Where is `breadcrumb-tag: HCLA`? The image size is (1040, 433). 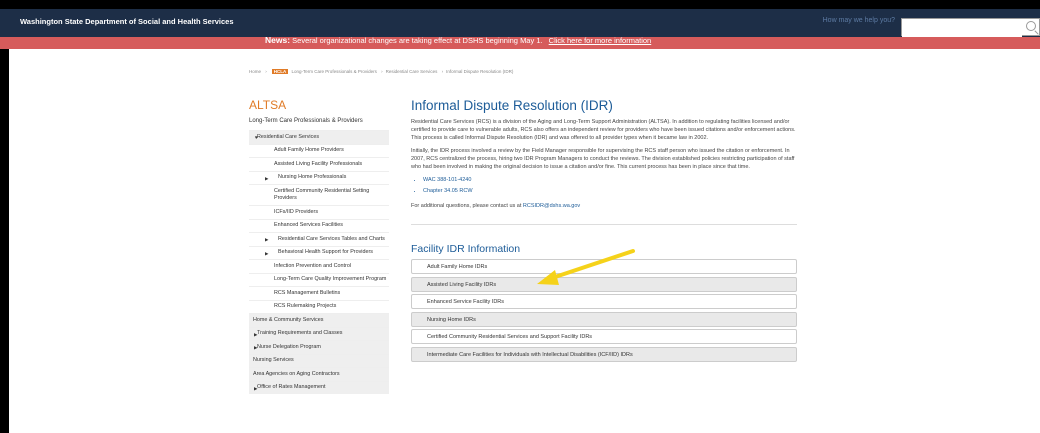
breadcrumb-tag: HCLA is located at coordinates (280, 71).